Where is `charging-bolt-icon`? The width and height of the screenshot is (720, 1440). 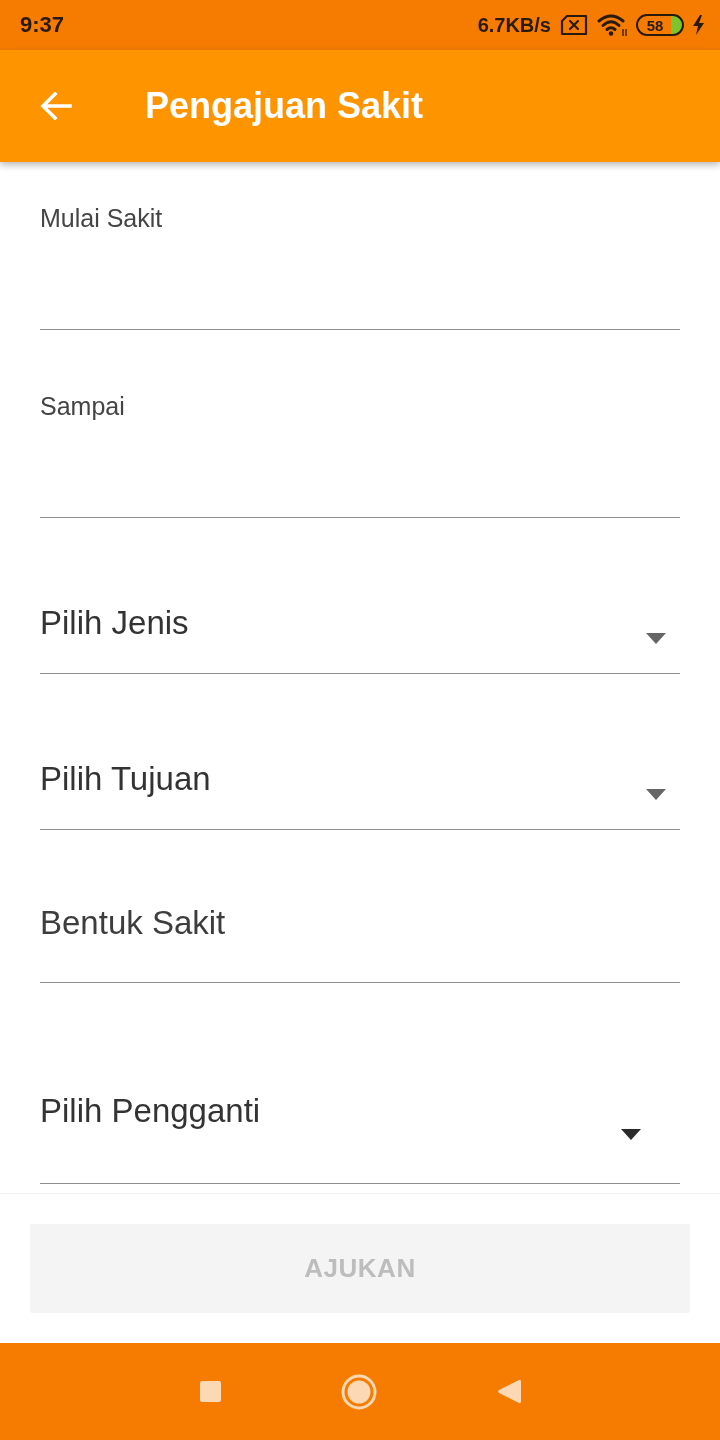
charging-bolt-icon is located at coordinates (698, 25).